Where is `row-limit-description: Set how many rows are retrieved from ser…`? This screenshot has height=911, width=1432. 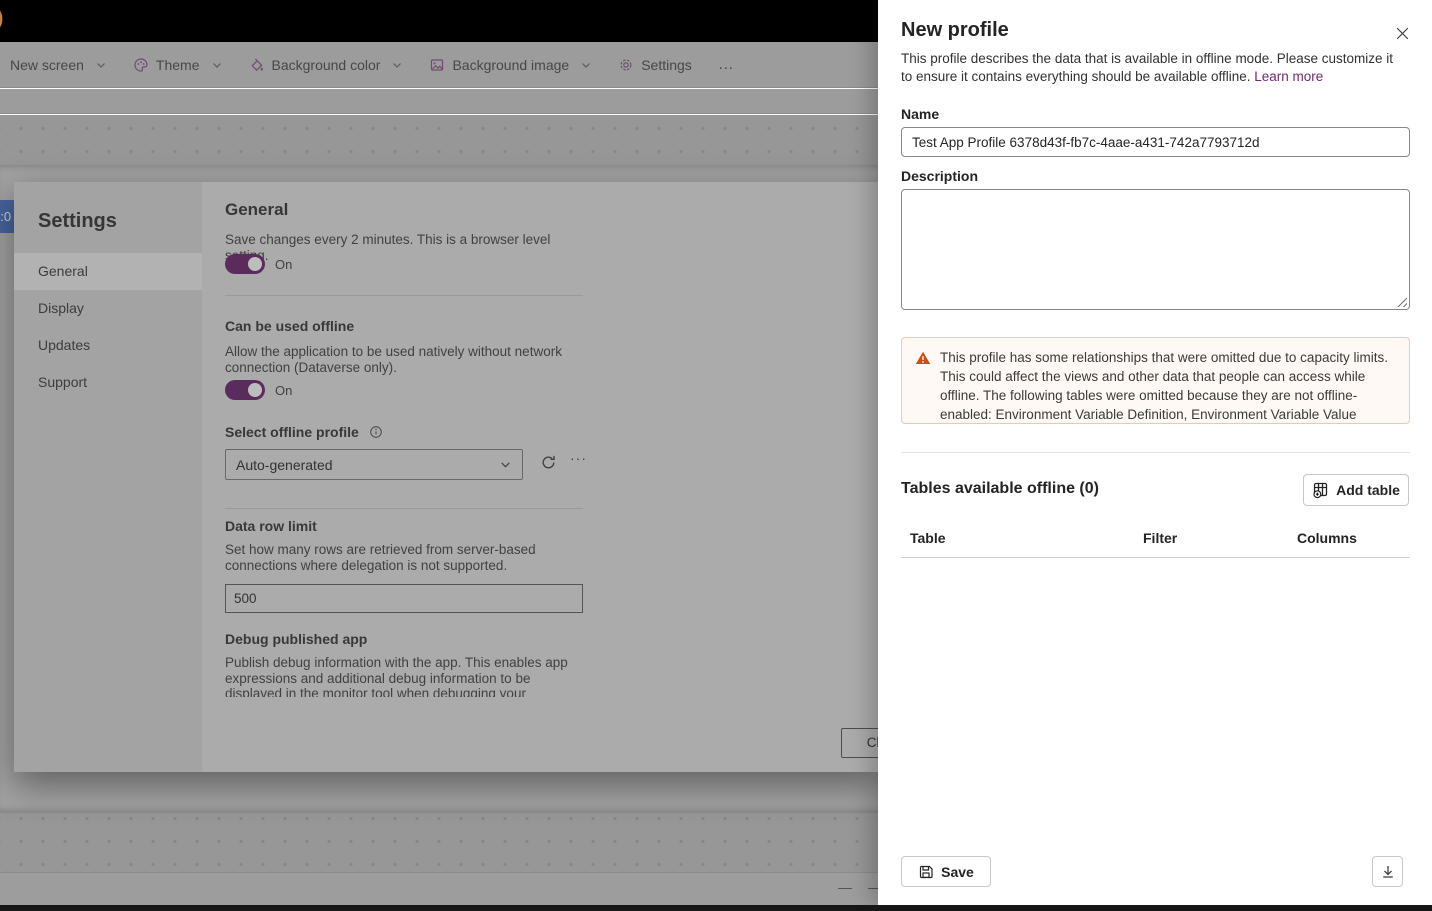
row-limit-description: Set how many rows are retrieved from ser… is located at coordinates (380, 557).